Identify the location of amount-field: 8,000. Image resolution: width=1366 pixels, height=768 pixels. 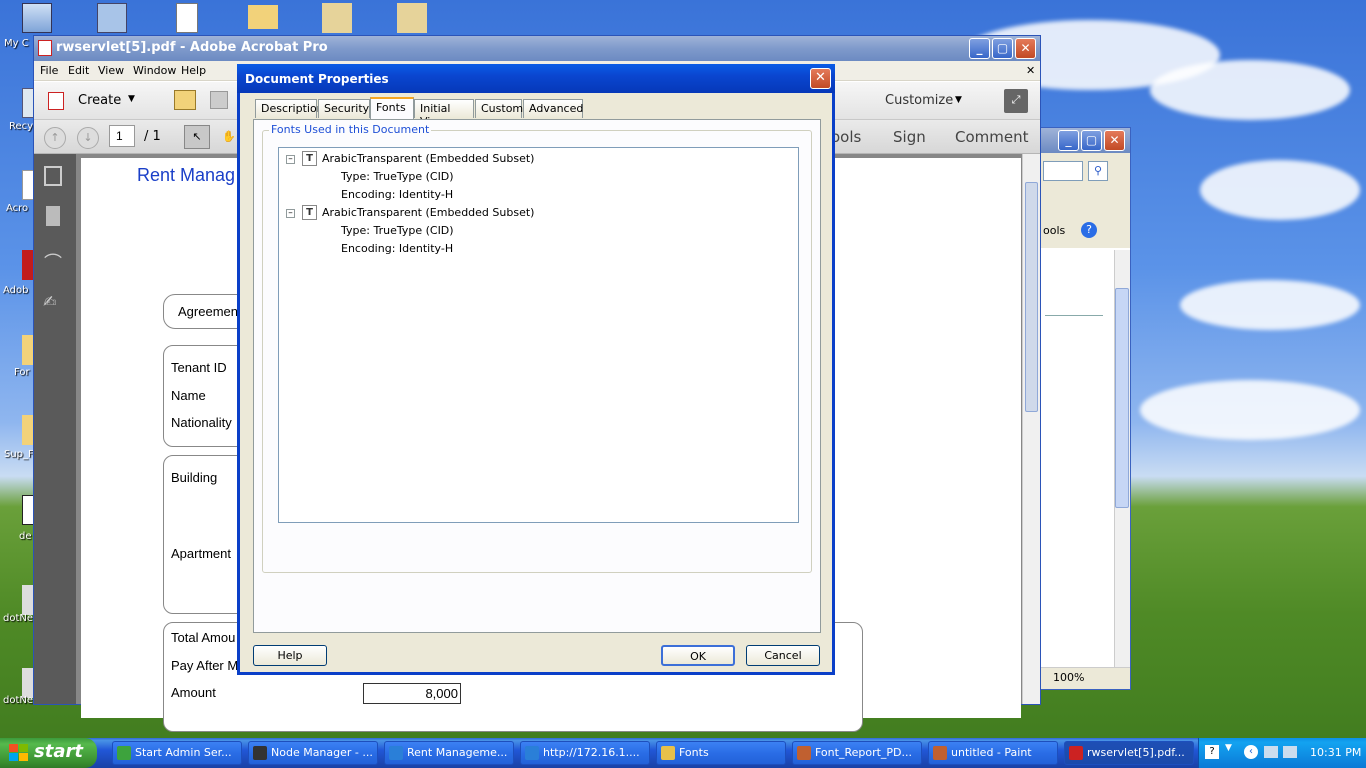
(412, 693).